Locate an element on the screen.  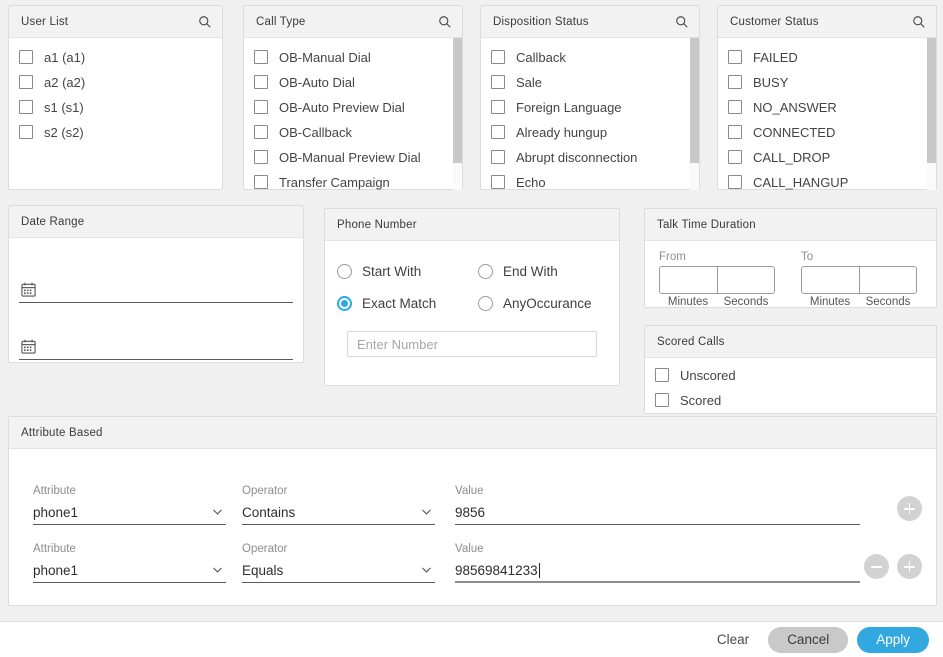
value-input-field: Value 9856 is located at coordinates (657, 505).